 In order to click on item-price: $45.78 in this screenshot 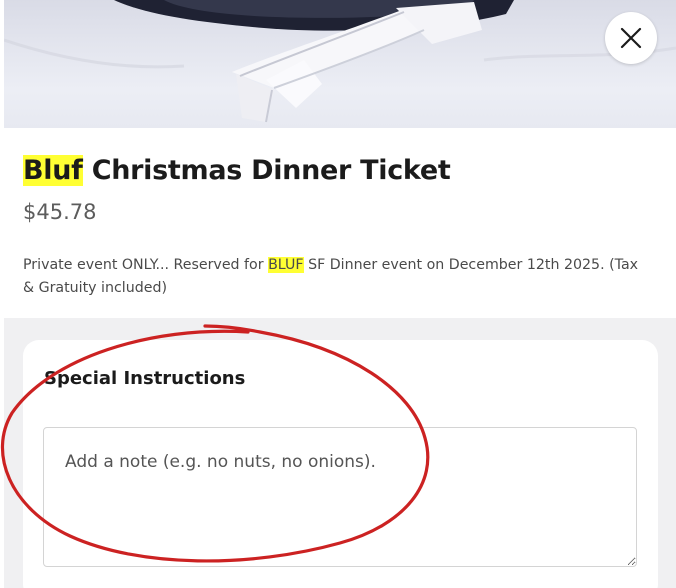, I will do `click(60, 212)`.